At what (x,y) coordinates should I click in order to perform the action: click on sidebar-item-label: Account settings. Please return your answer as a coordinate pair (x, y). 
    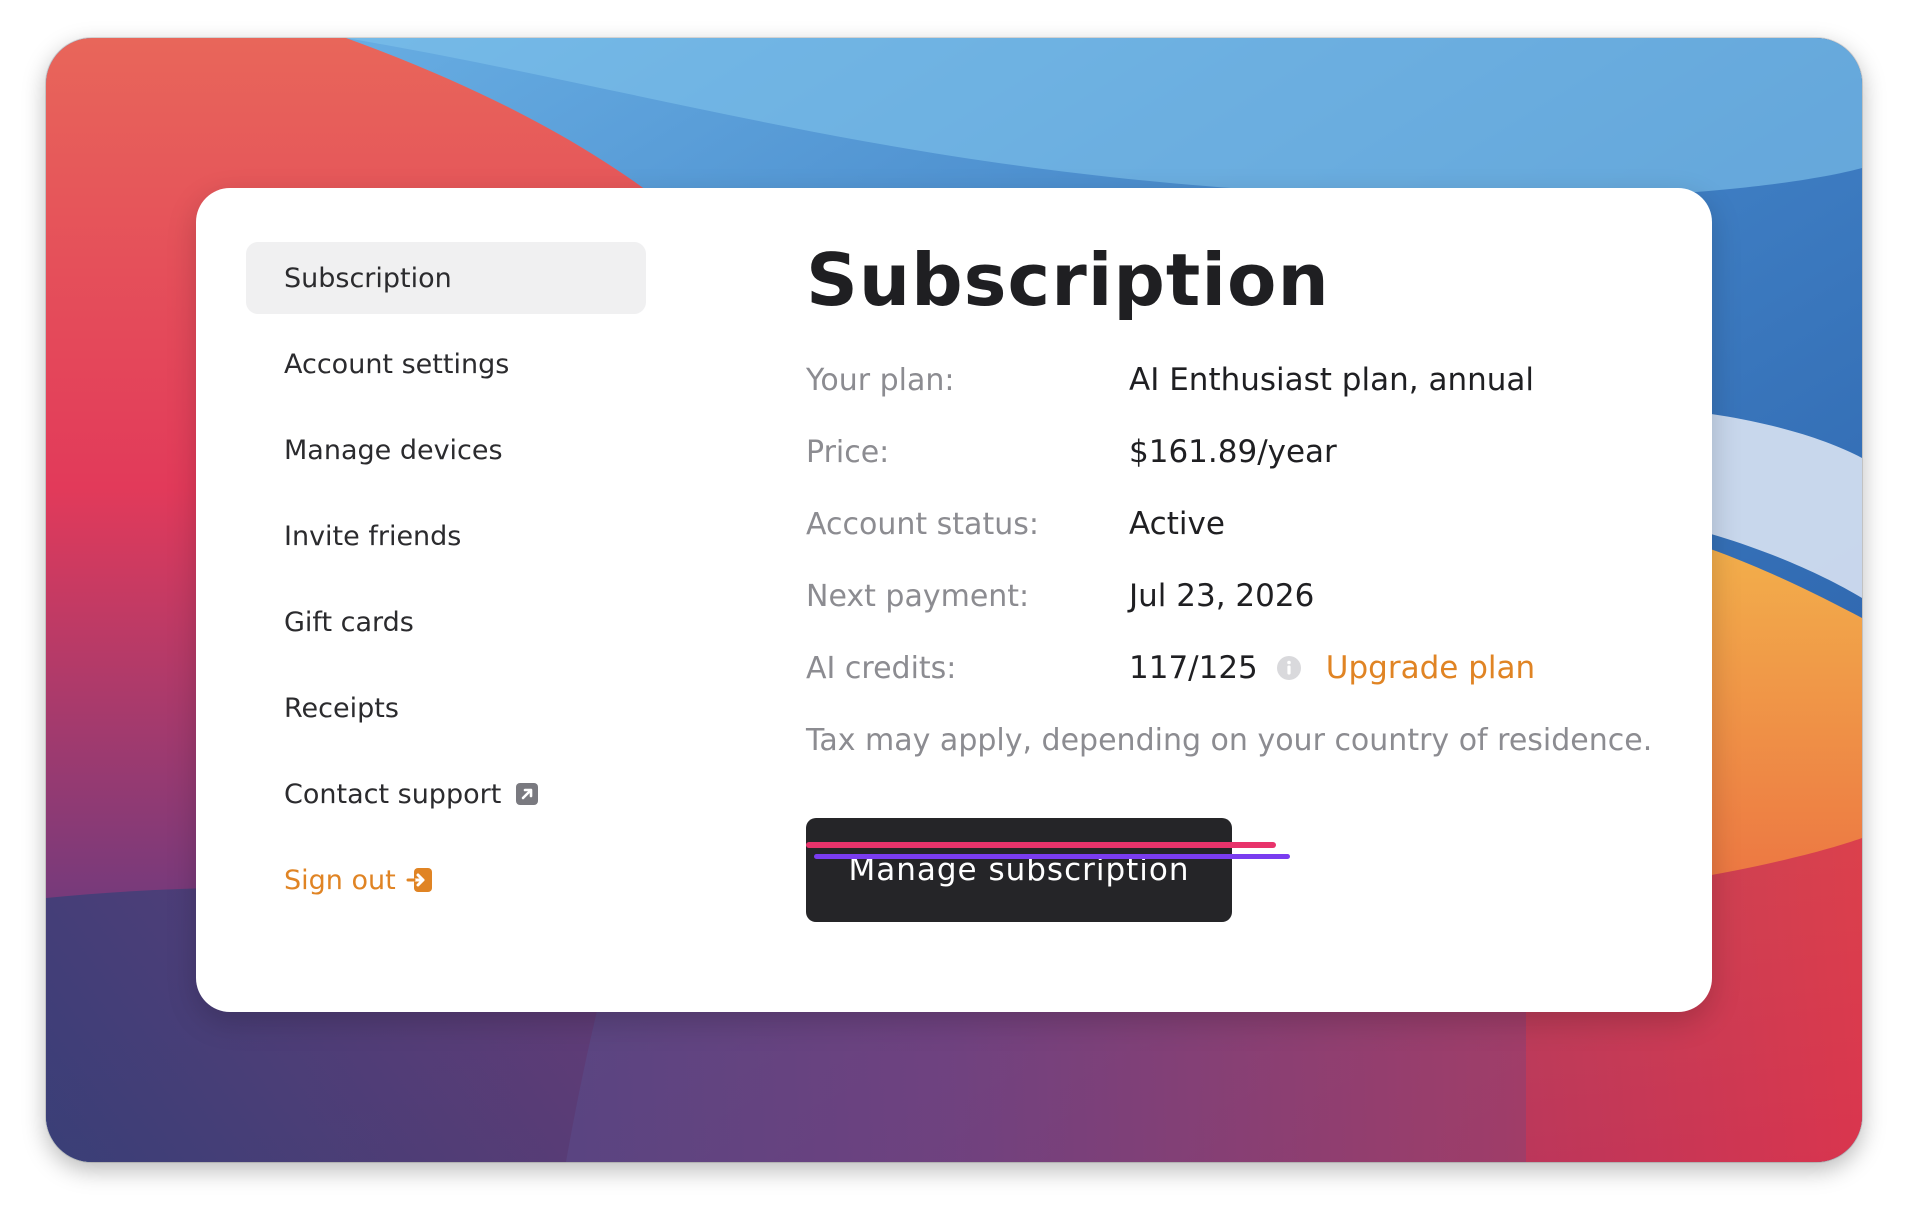
    Looking at the image, I should click on (397, 364).